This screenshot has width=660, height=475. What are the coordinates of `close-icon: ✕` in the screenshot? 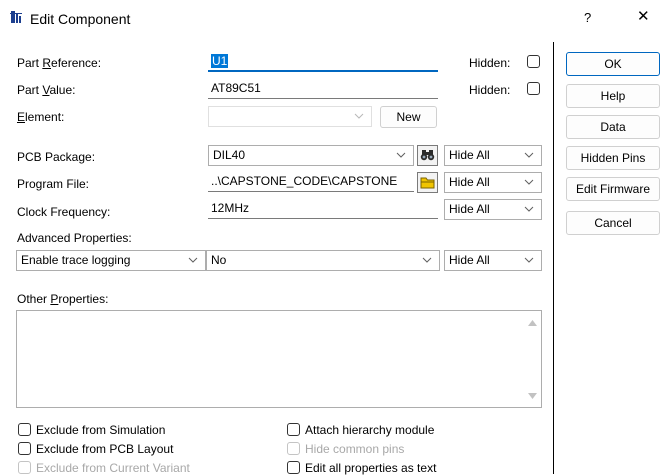 It's located at (643, 16).